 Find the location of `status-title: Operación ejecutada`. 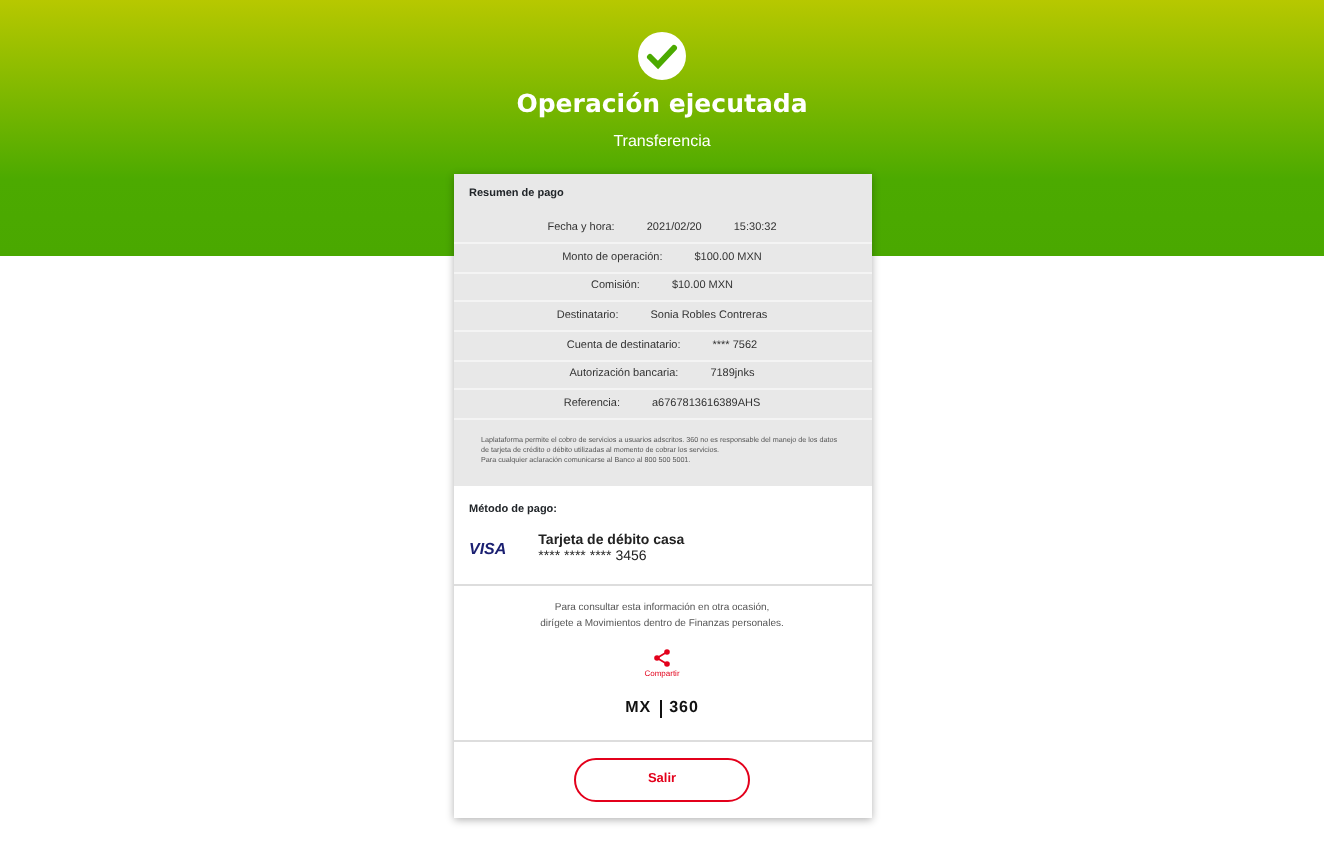

status-title: Operación ejecutada is located at coordinates (662, 104).